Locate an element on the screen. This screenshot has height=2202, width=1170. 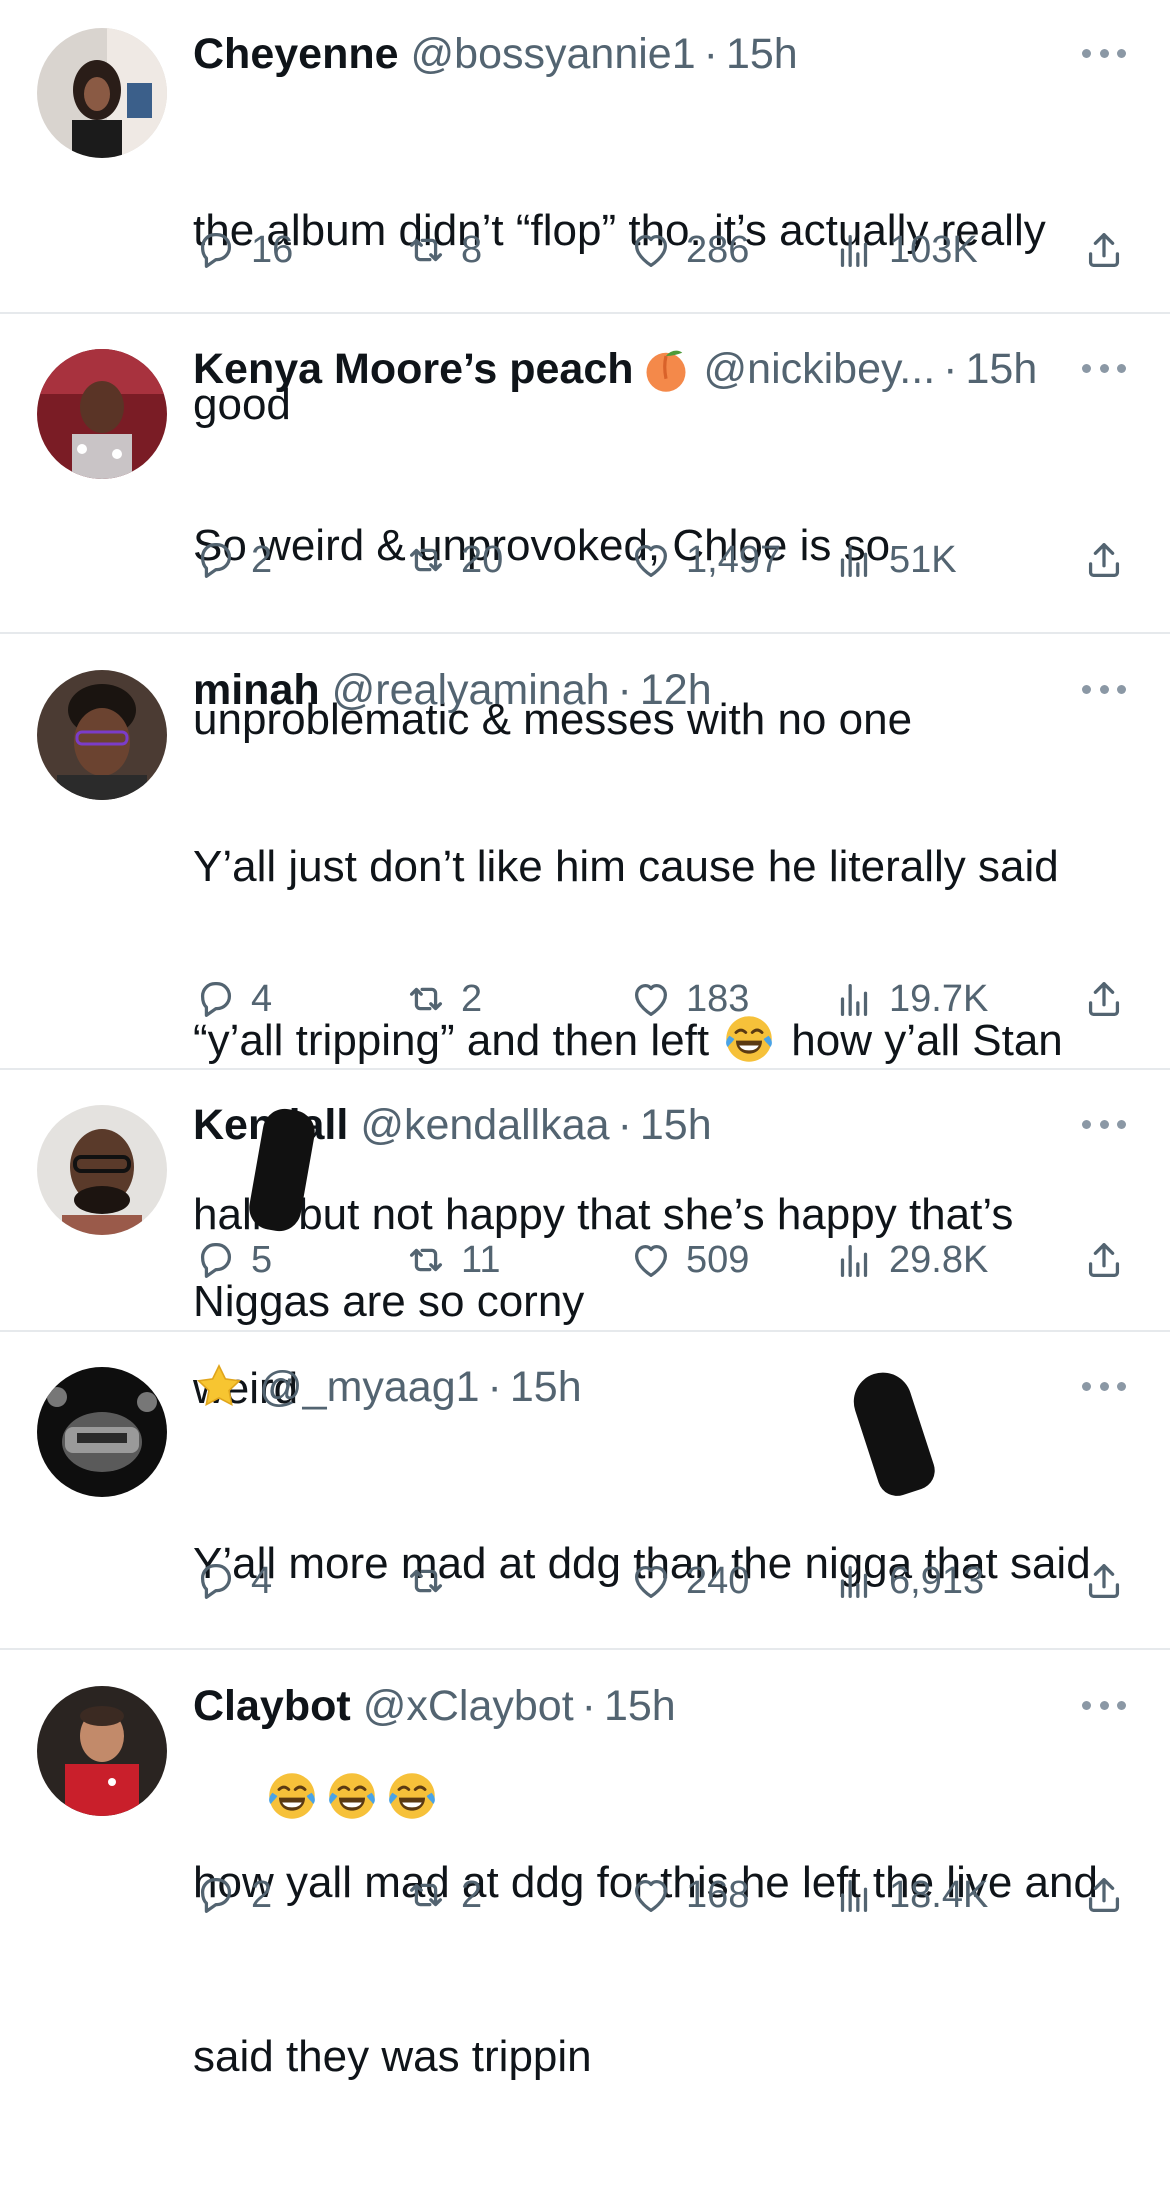
views-button: 29.8K is located at coordinates (909, 1260).